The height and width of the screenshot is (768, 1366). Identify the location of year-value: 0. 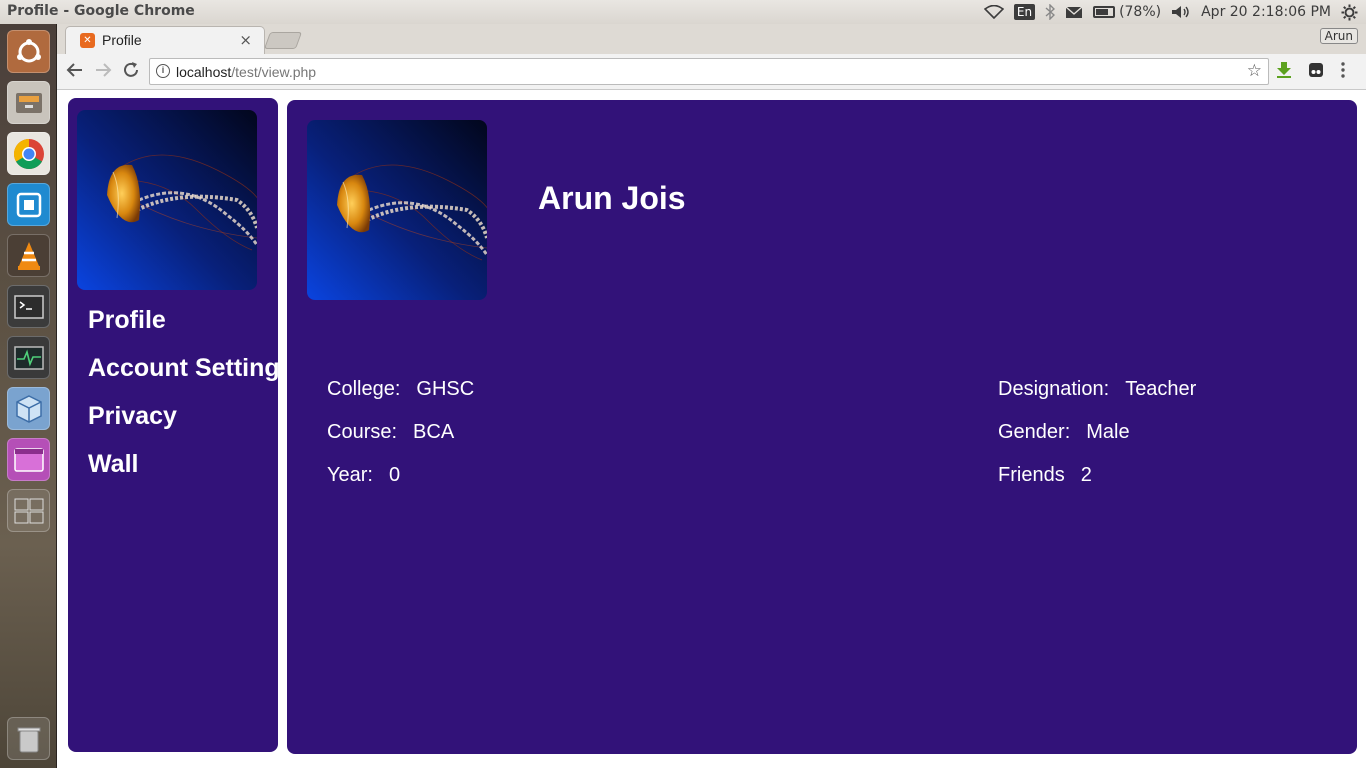
(394, 475).